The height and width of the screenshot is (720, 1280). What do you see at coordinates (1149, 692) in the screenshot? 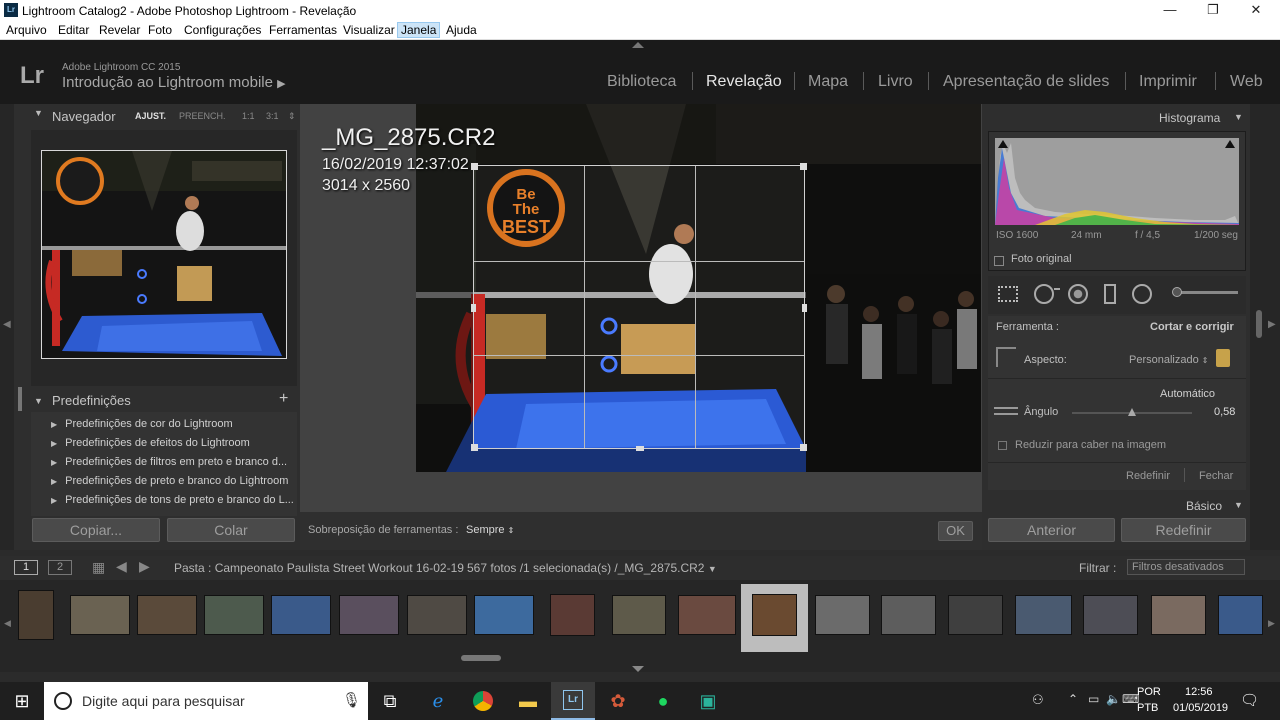
I see `language-code: POR` at bounding box center [1149, 692].